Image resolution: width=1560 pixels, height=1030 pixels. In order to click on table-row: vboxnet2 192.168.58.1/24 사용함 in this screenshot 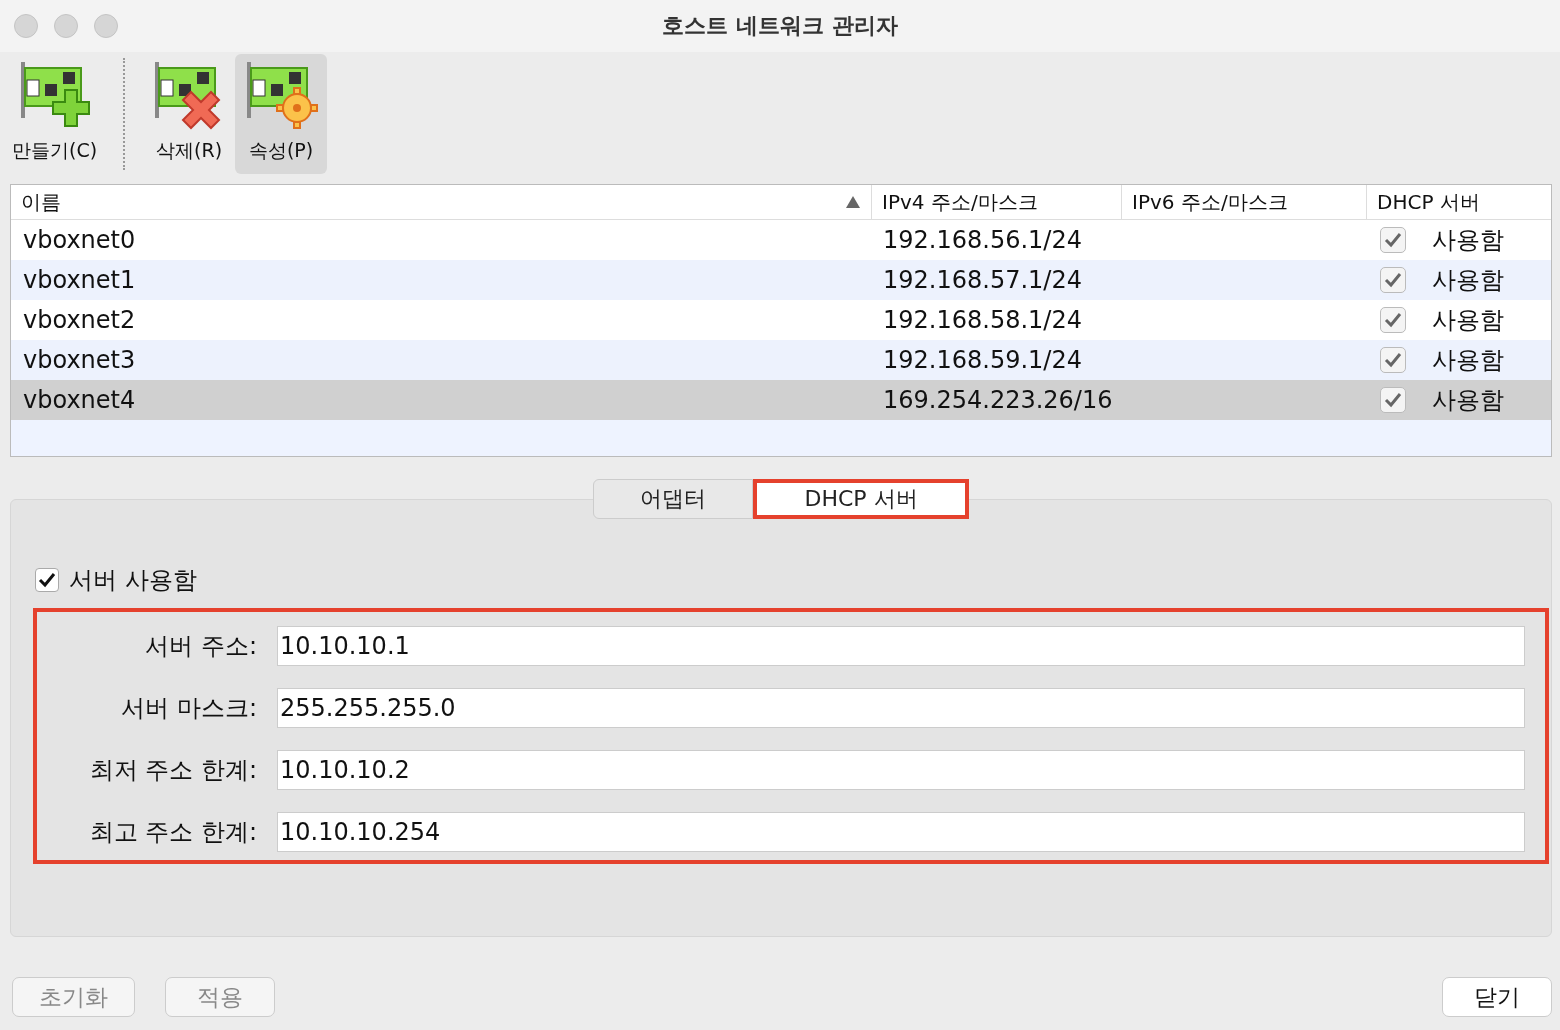, I will do `click(781, 320)`.